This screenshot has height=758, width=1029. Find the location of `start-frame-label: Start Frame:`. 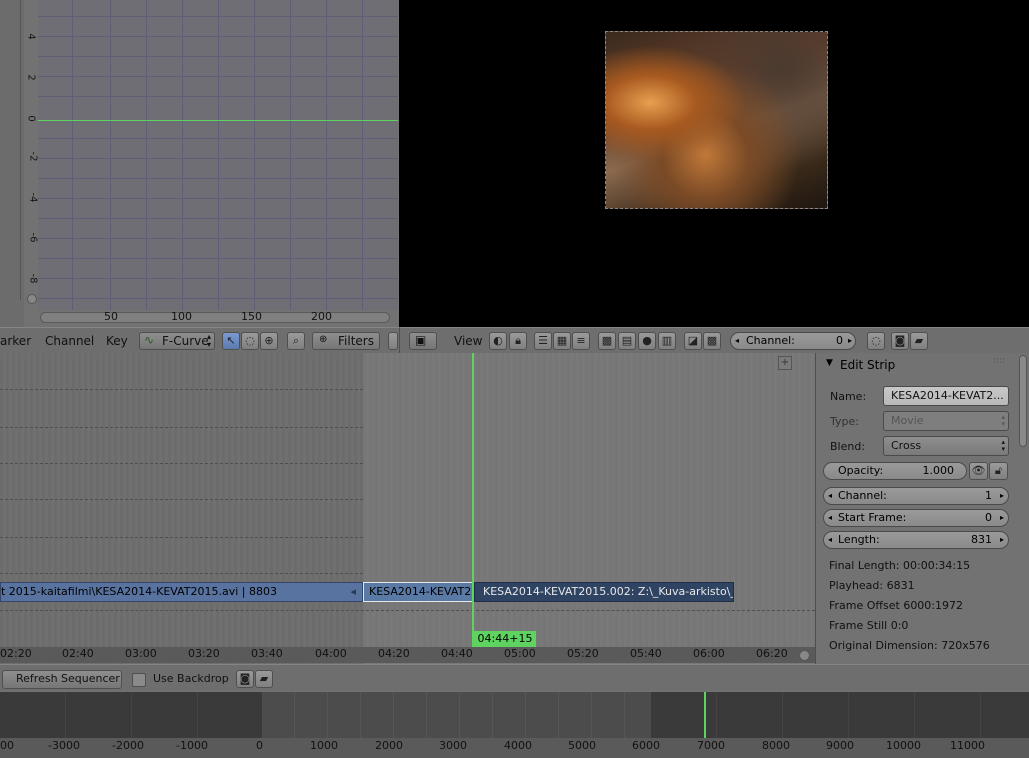

start-frame-label: Start Frame: is located at coordinates (872, 517).